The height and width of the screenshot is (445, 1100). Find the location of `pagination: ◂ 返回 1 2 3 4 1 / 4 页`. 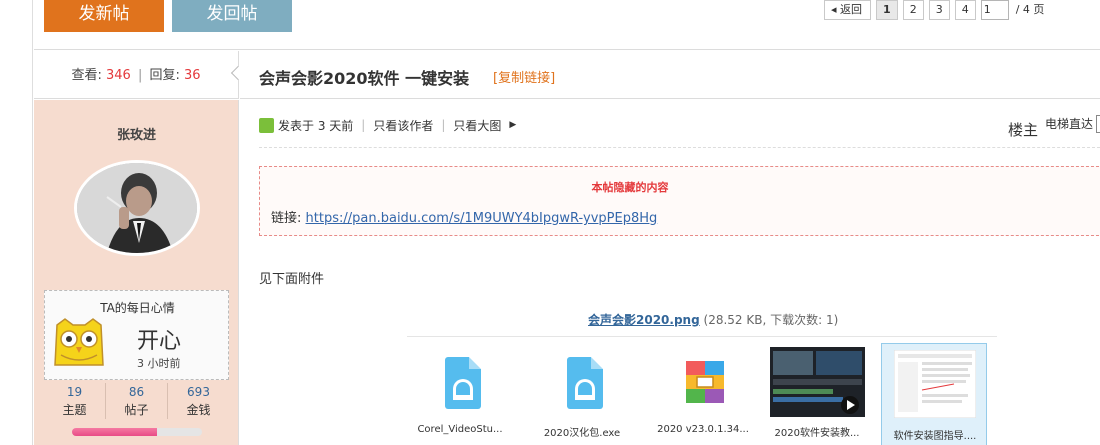

pagination: ◂ 返回 1 2 3 4 1 / 4 页 is located at coordinates (934, 11).